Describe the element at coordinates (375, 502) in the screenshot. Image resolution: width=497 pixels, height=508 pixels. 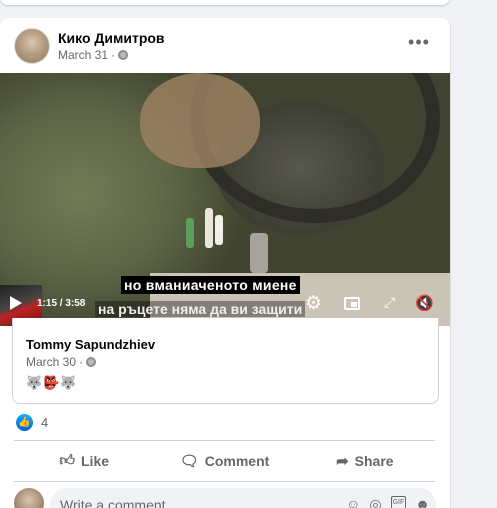
I see `camera-icon: ◎` at that location.